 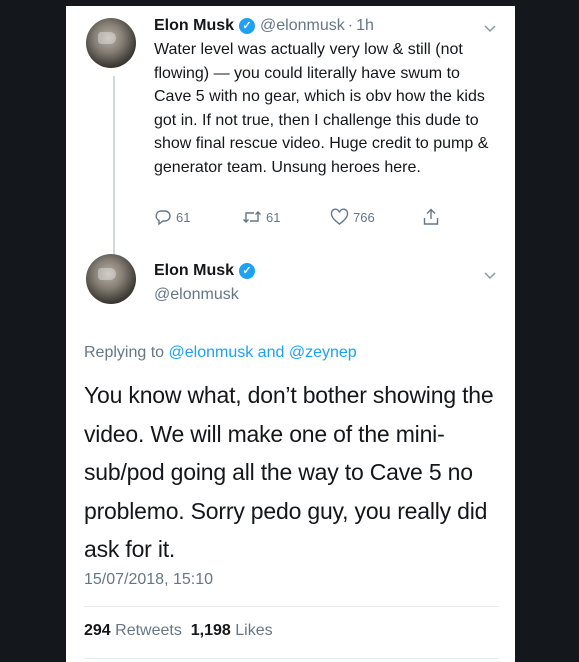 I want to click on tweet1-header: Elon Musk ✓ @elonmusk · 1h, so click(x=264, y=26).